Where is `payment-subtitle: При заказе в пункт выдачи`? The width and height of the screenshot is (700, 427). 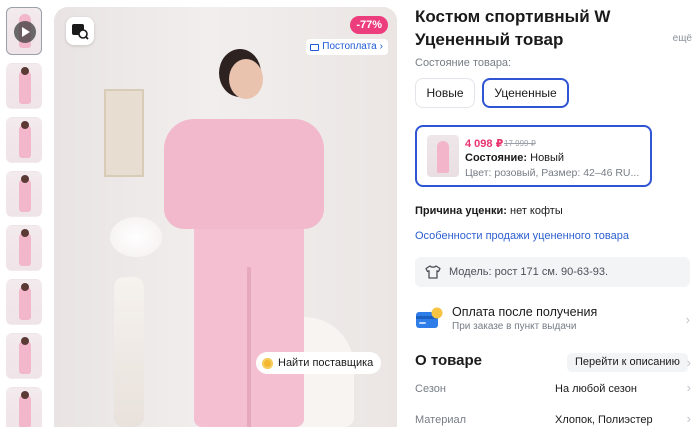 payment-subtitle: При заказе в пункт выдачи is located at coordinates (514, 326).